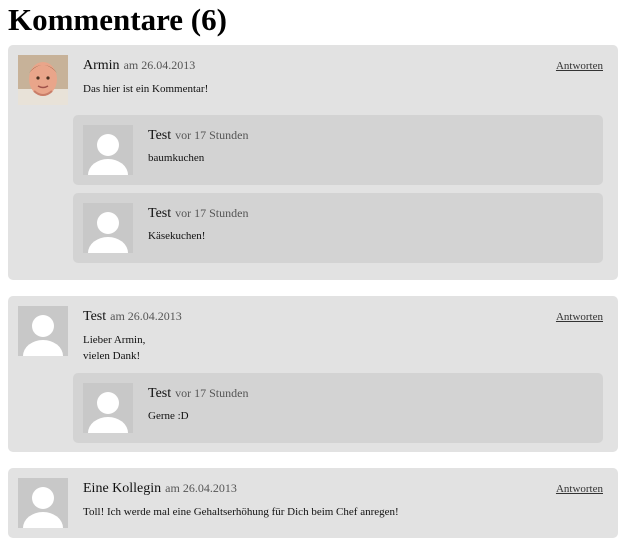  What do you see at coordinates (338, 408) in the screenshot?
I see `reply-comment: Test vor 17 Stunden Gerne :D` at bounding box center [338, 408].